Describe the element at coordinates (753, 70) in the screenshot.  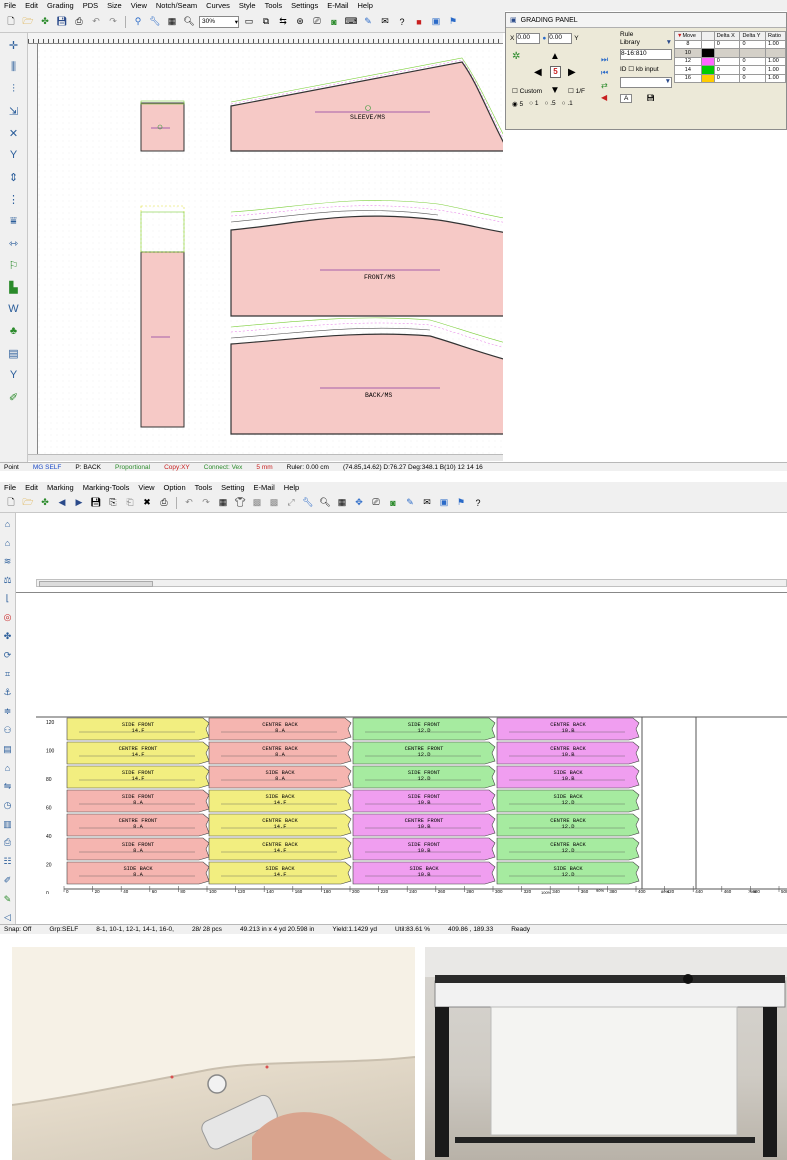
I see `delta-y-cell: 0` at that location.